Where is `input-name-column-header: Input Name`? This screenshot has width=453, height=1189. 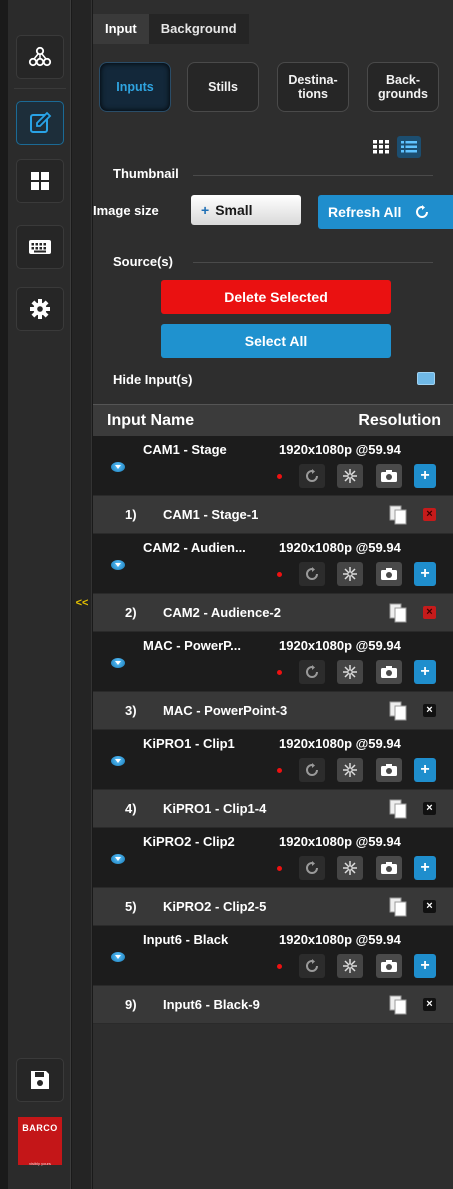
input-name-column-header: Input Name is located at coordinates (151, 420).